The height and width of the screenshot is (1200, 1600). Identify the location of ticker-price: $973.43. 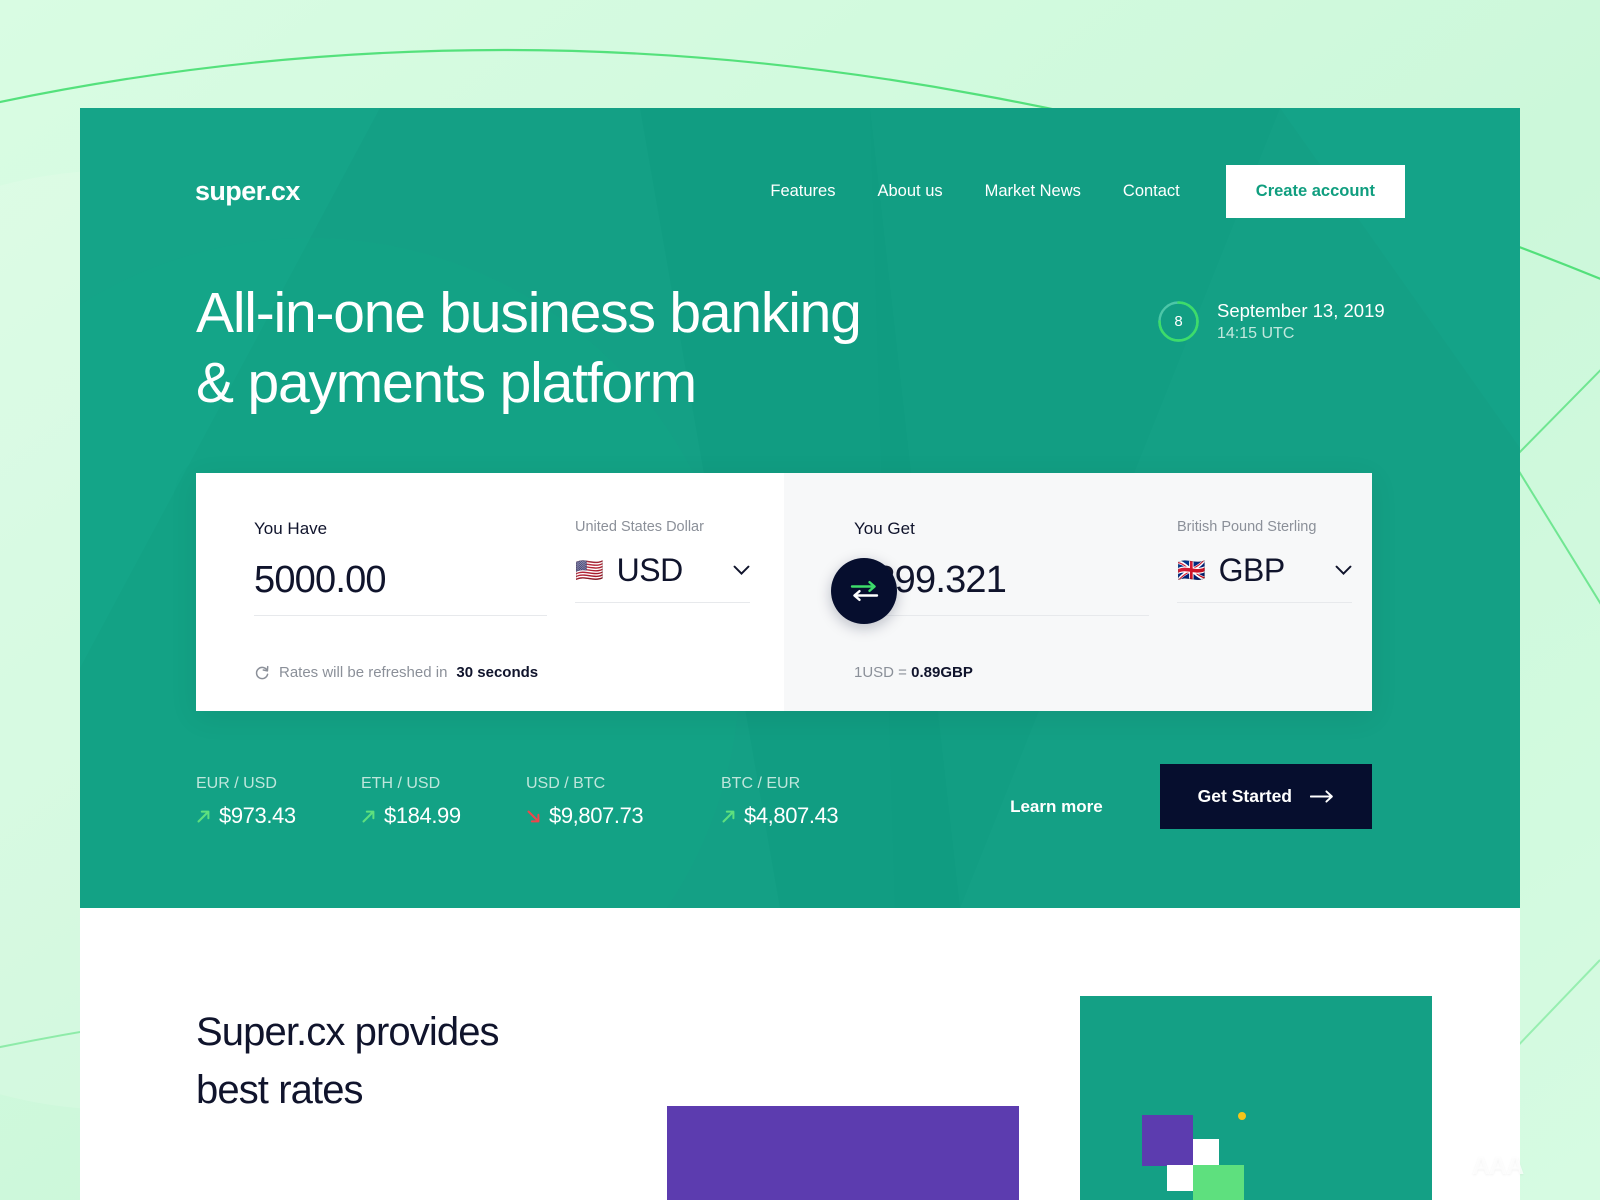
(257, 815).